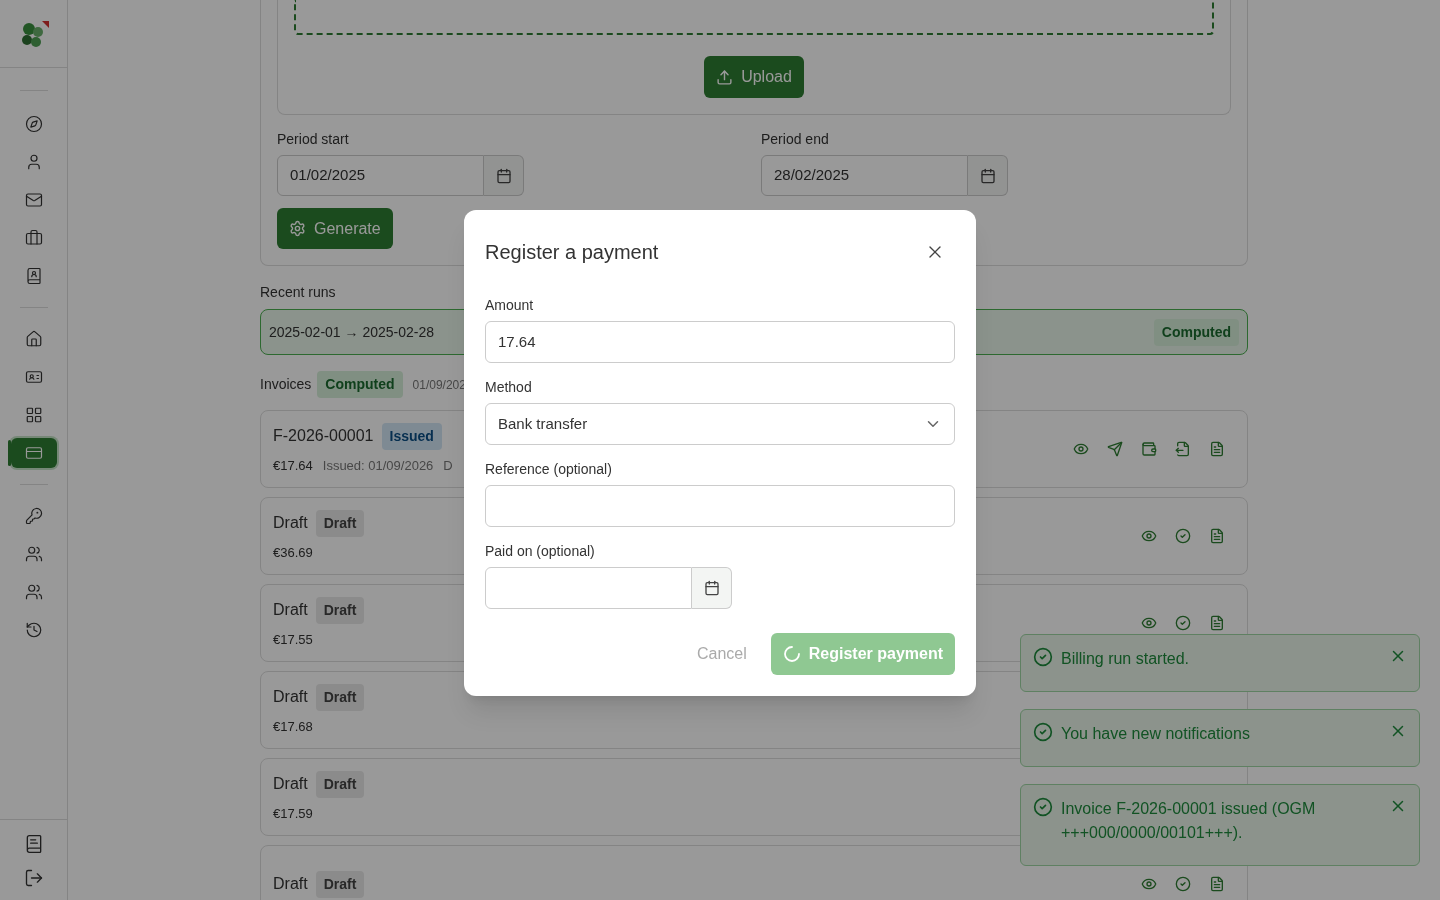 This screenshot has width=1440, height=900. I want to click on dialog-title: Register a payment, so click(572, 252).